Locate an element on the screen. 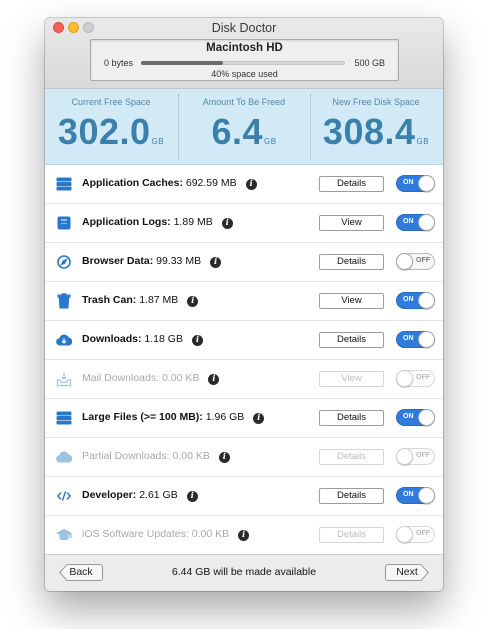 The image size is (489, 629). row-size: 2.61 GB is located at coordinates (158, 495).